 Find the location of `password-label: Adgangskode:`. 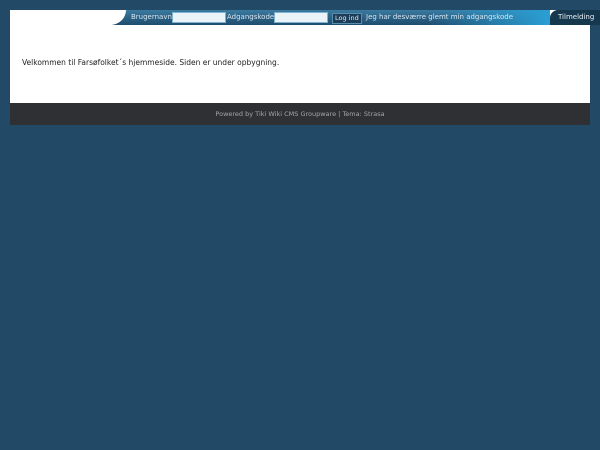

password-label: Adgangskode: is located at coordinates (252, 17).